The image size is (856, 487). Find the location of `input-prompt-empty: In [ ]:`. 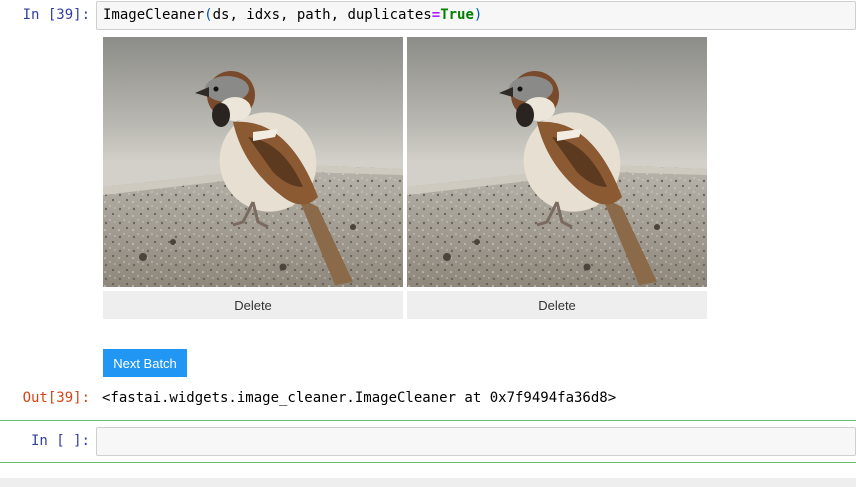

input-prompt-empty: In [ ]: is located at coordinates (60, 441).